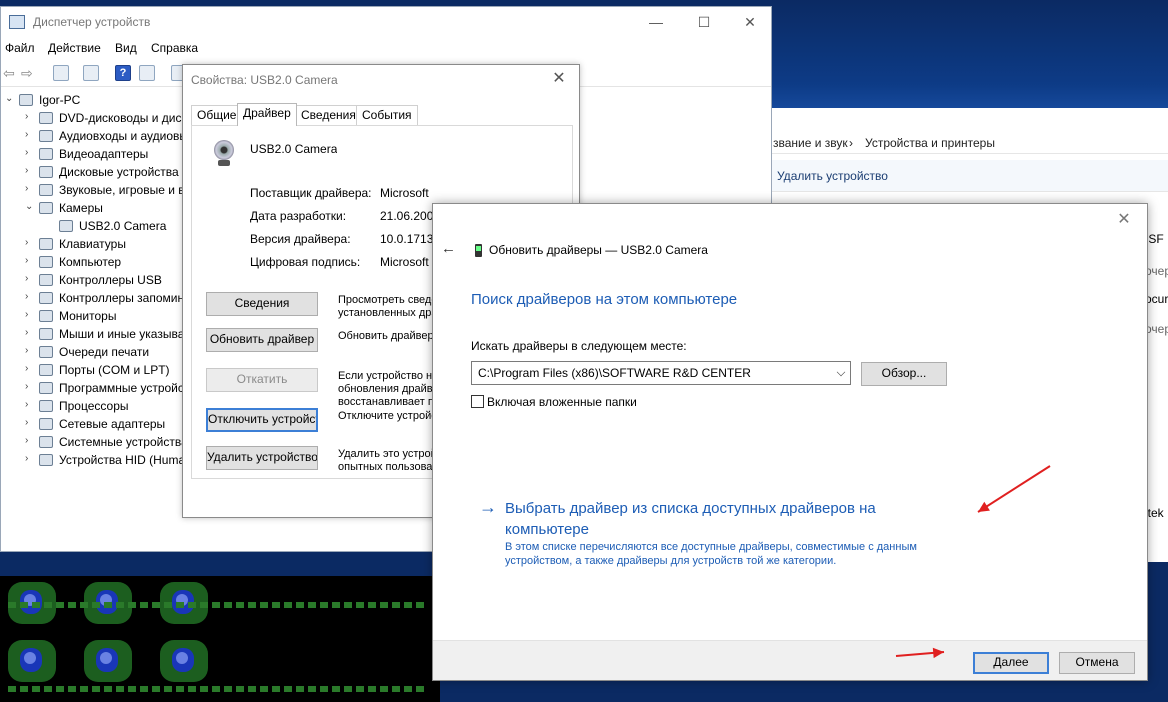 The height and width of the screenshot is (702, 1168). Describe the element at coordinates (46, 118) in the screenshot. I see `dvd-icon` at that location.